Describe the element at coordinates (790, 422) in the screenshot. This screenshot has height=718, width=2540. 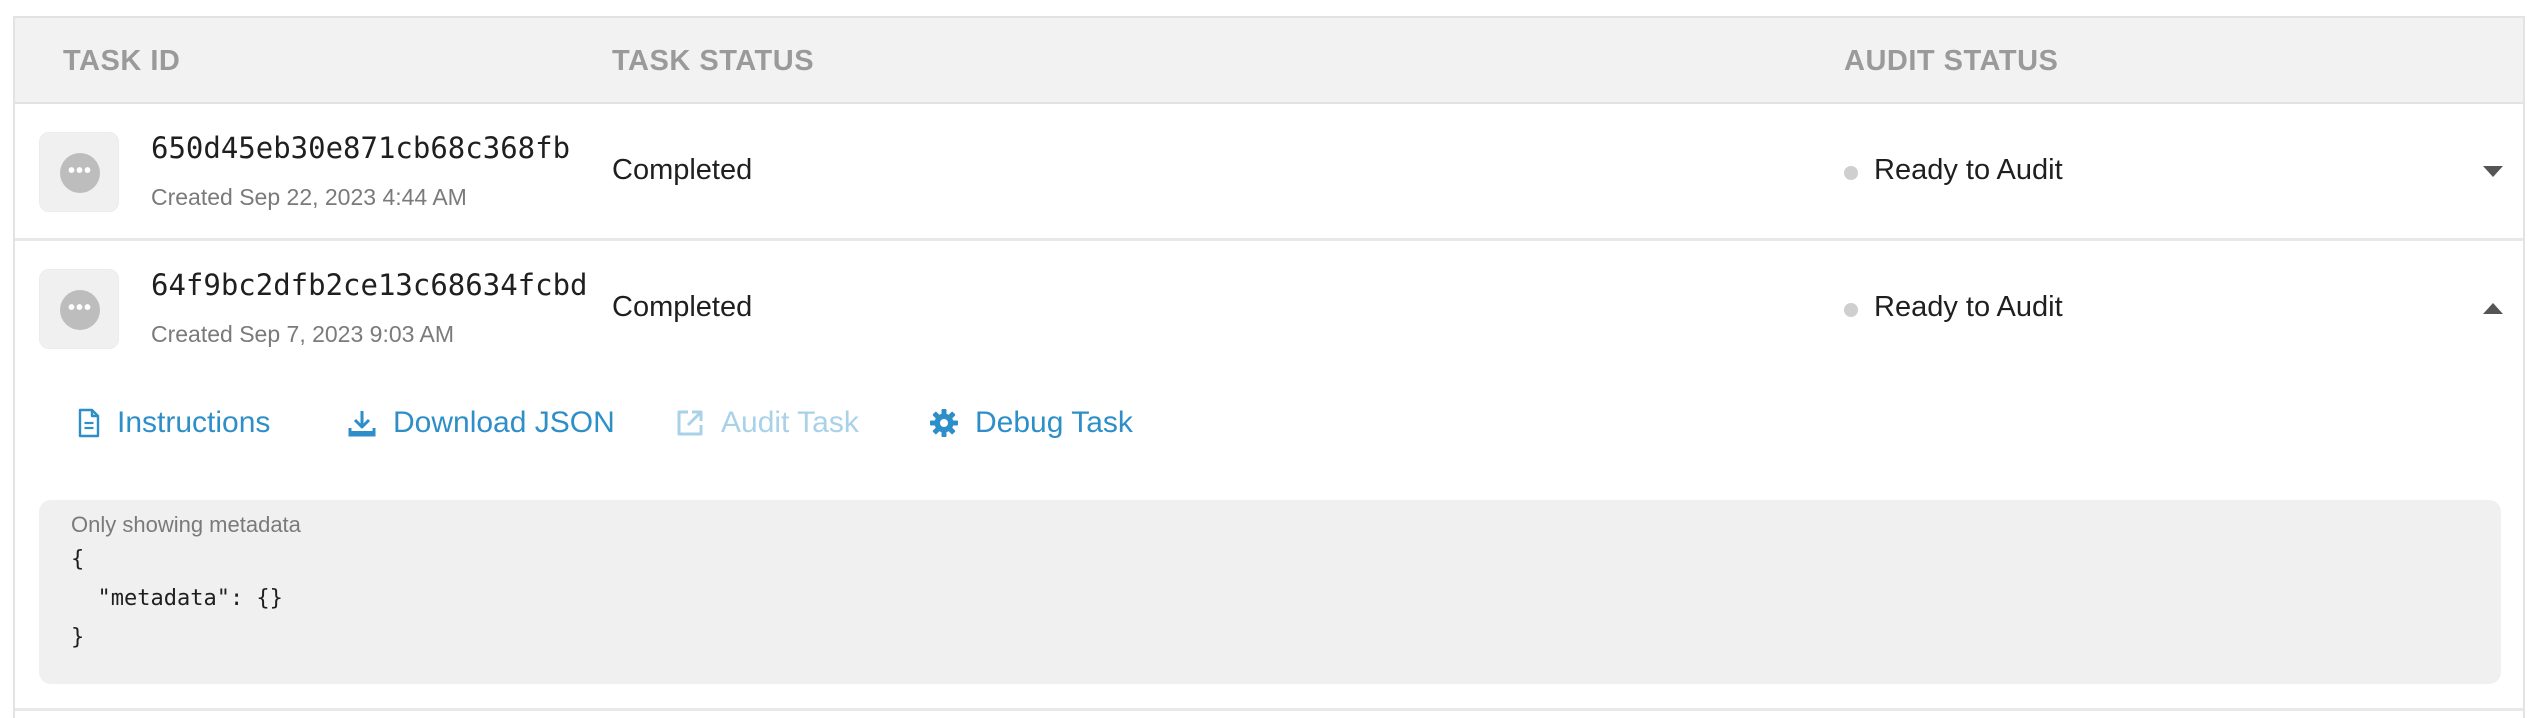
I see `audit-task-label: Audit Task` at that location.